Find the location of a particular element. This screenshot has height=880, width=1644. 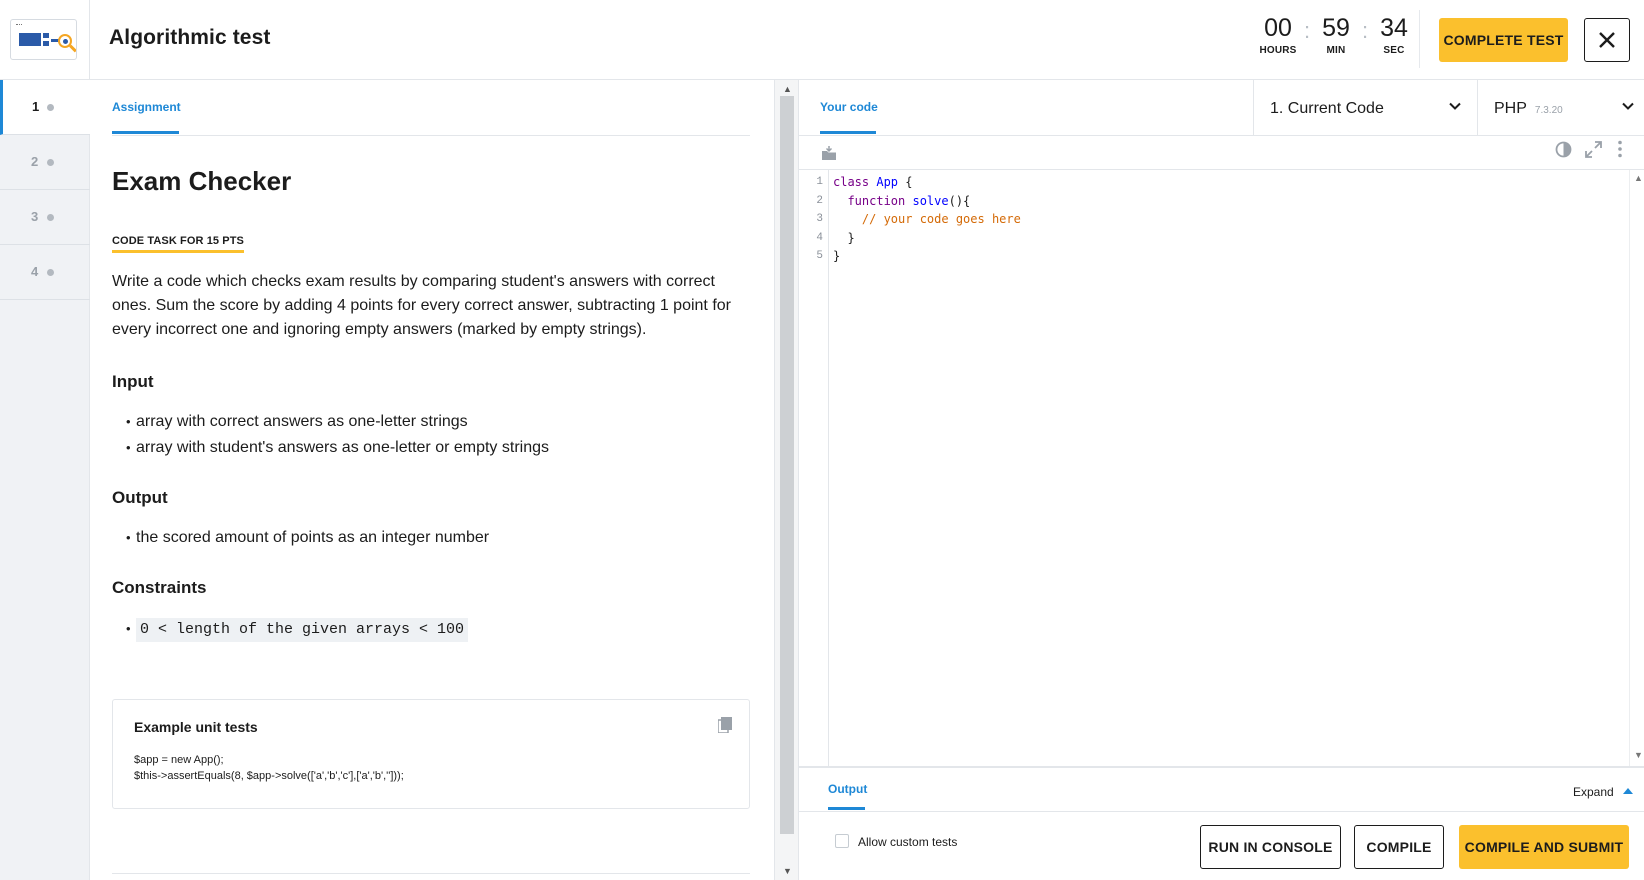

countdown-timer: 00 HOURS : 59 MIN : 34 SEC is located at coordinates (1341, 39).